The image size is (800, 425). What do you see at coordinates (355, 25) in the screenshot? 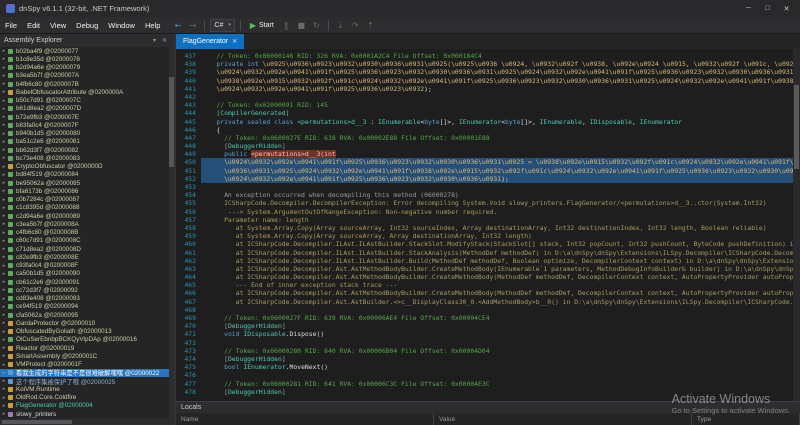
I see `step-over-icon: ↷` at bounding box center [355, 25].